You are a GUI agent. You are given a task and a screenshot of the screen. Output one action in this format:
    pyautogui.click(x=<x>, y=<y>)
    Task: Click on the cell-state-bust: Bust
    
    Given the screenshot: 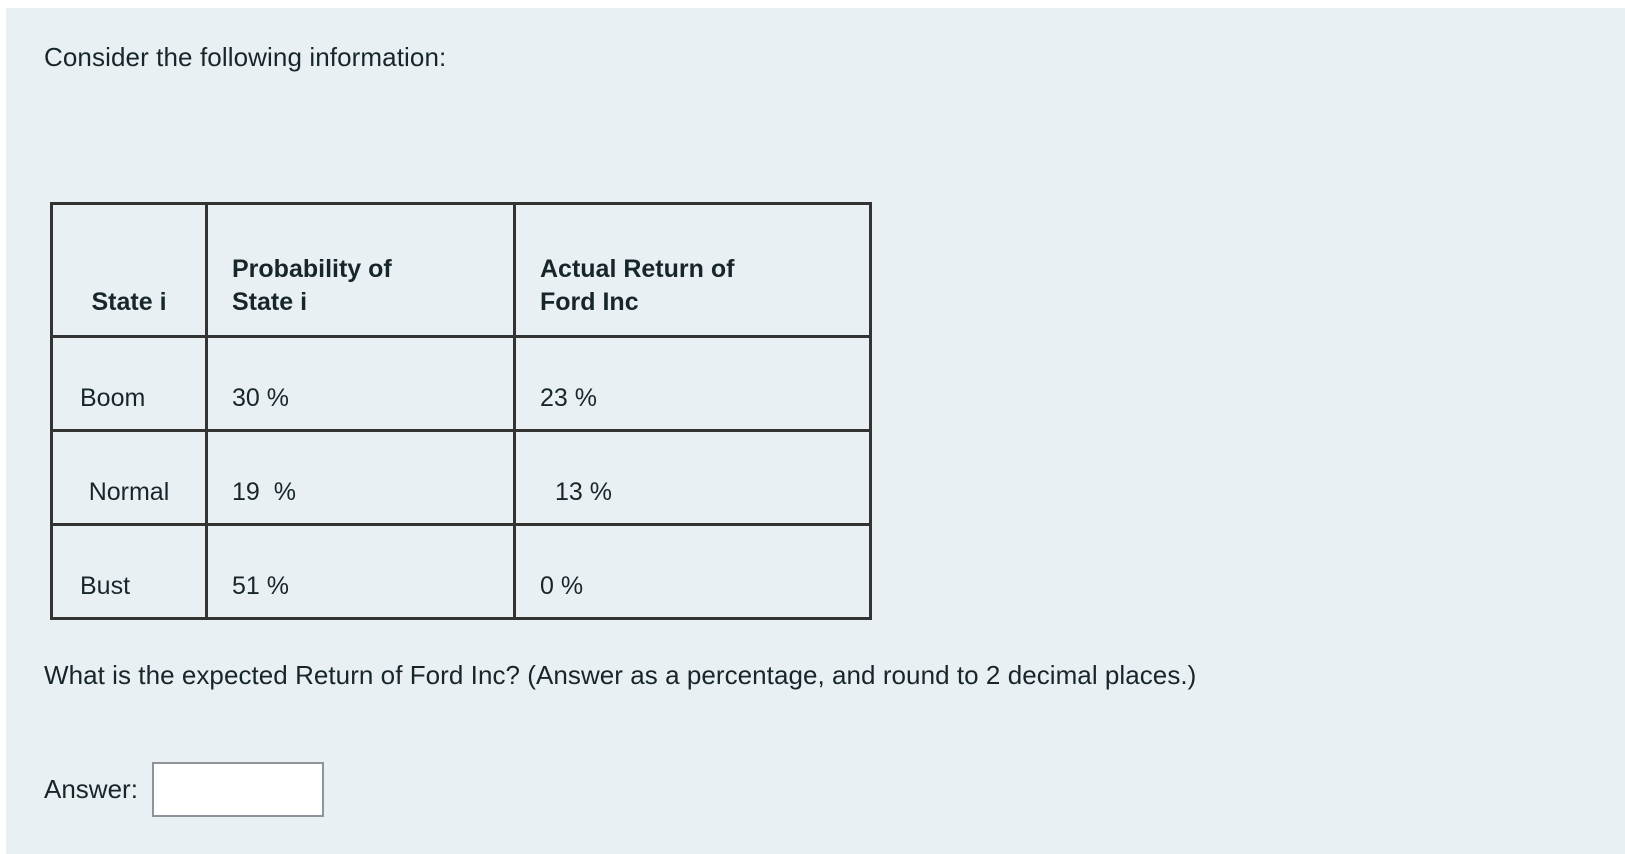 What is the action you would take?
    pyautogui.click(x=129, y=571)
    